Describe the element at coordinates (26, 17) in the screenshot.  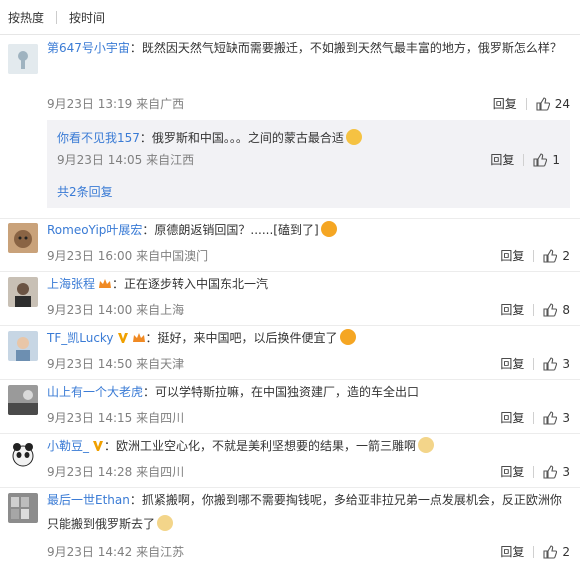
I see `sort-by-hot-tab: 按热度` at that location.